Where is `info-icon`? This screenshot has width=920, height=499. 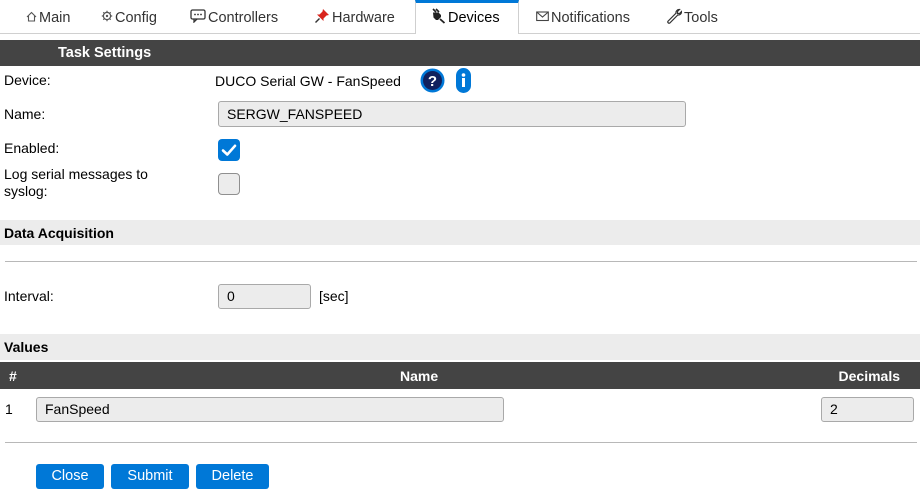 info-icon is located at coordinates (463, 82).